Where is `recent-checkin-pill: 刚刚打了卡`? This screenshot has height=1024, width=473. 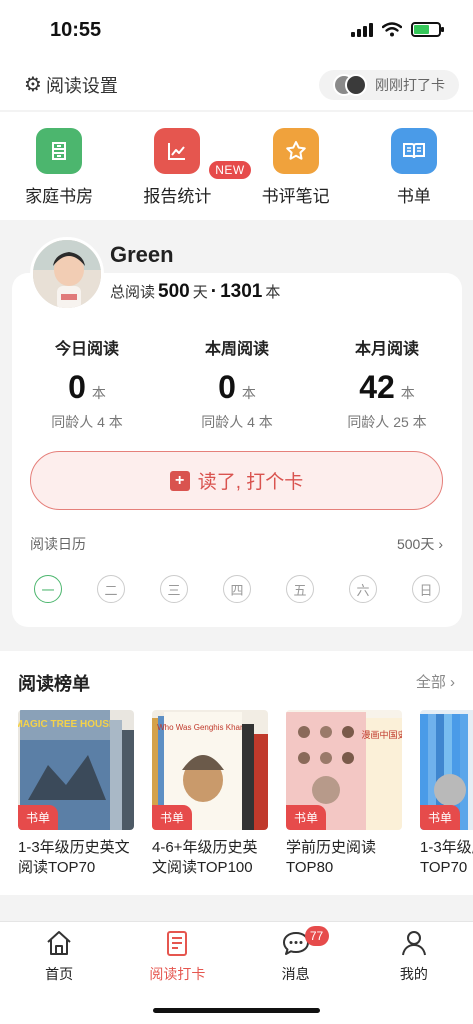
recent-checkin-pill: 刚刚打了卡 is located at coordinates (389, 85).